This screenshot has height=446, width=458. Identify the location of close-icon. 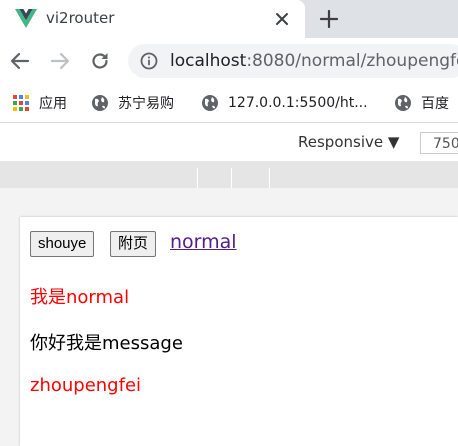
(282, 19).